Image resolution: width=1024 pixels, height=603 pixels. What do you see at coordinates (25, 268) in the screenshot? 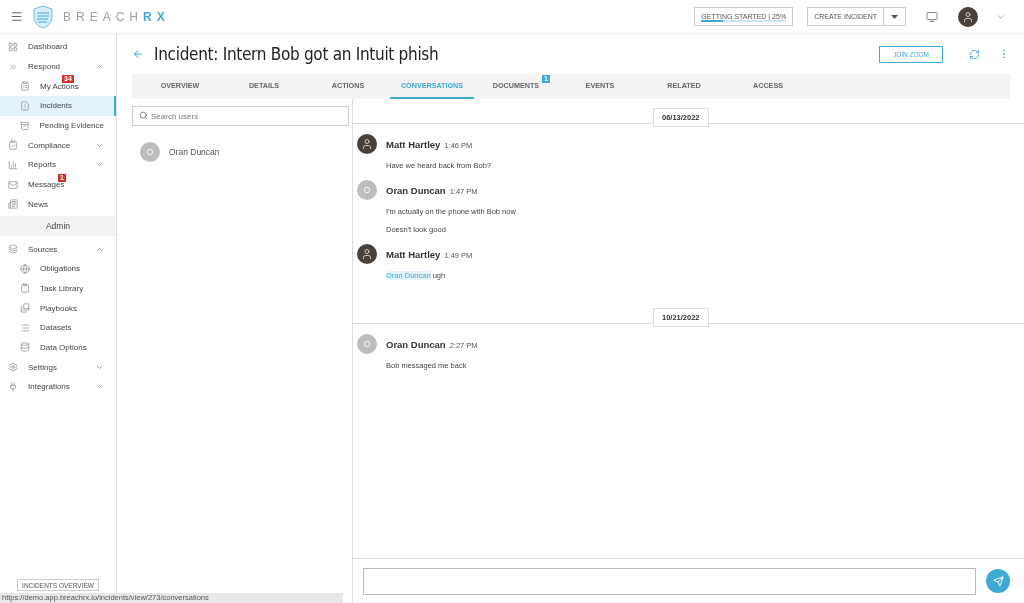
I see `globe-icon` at bounding box center [25, 268].